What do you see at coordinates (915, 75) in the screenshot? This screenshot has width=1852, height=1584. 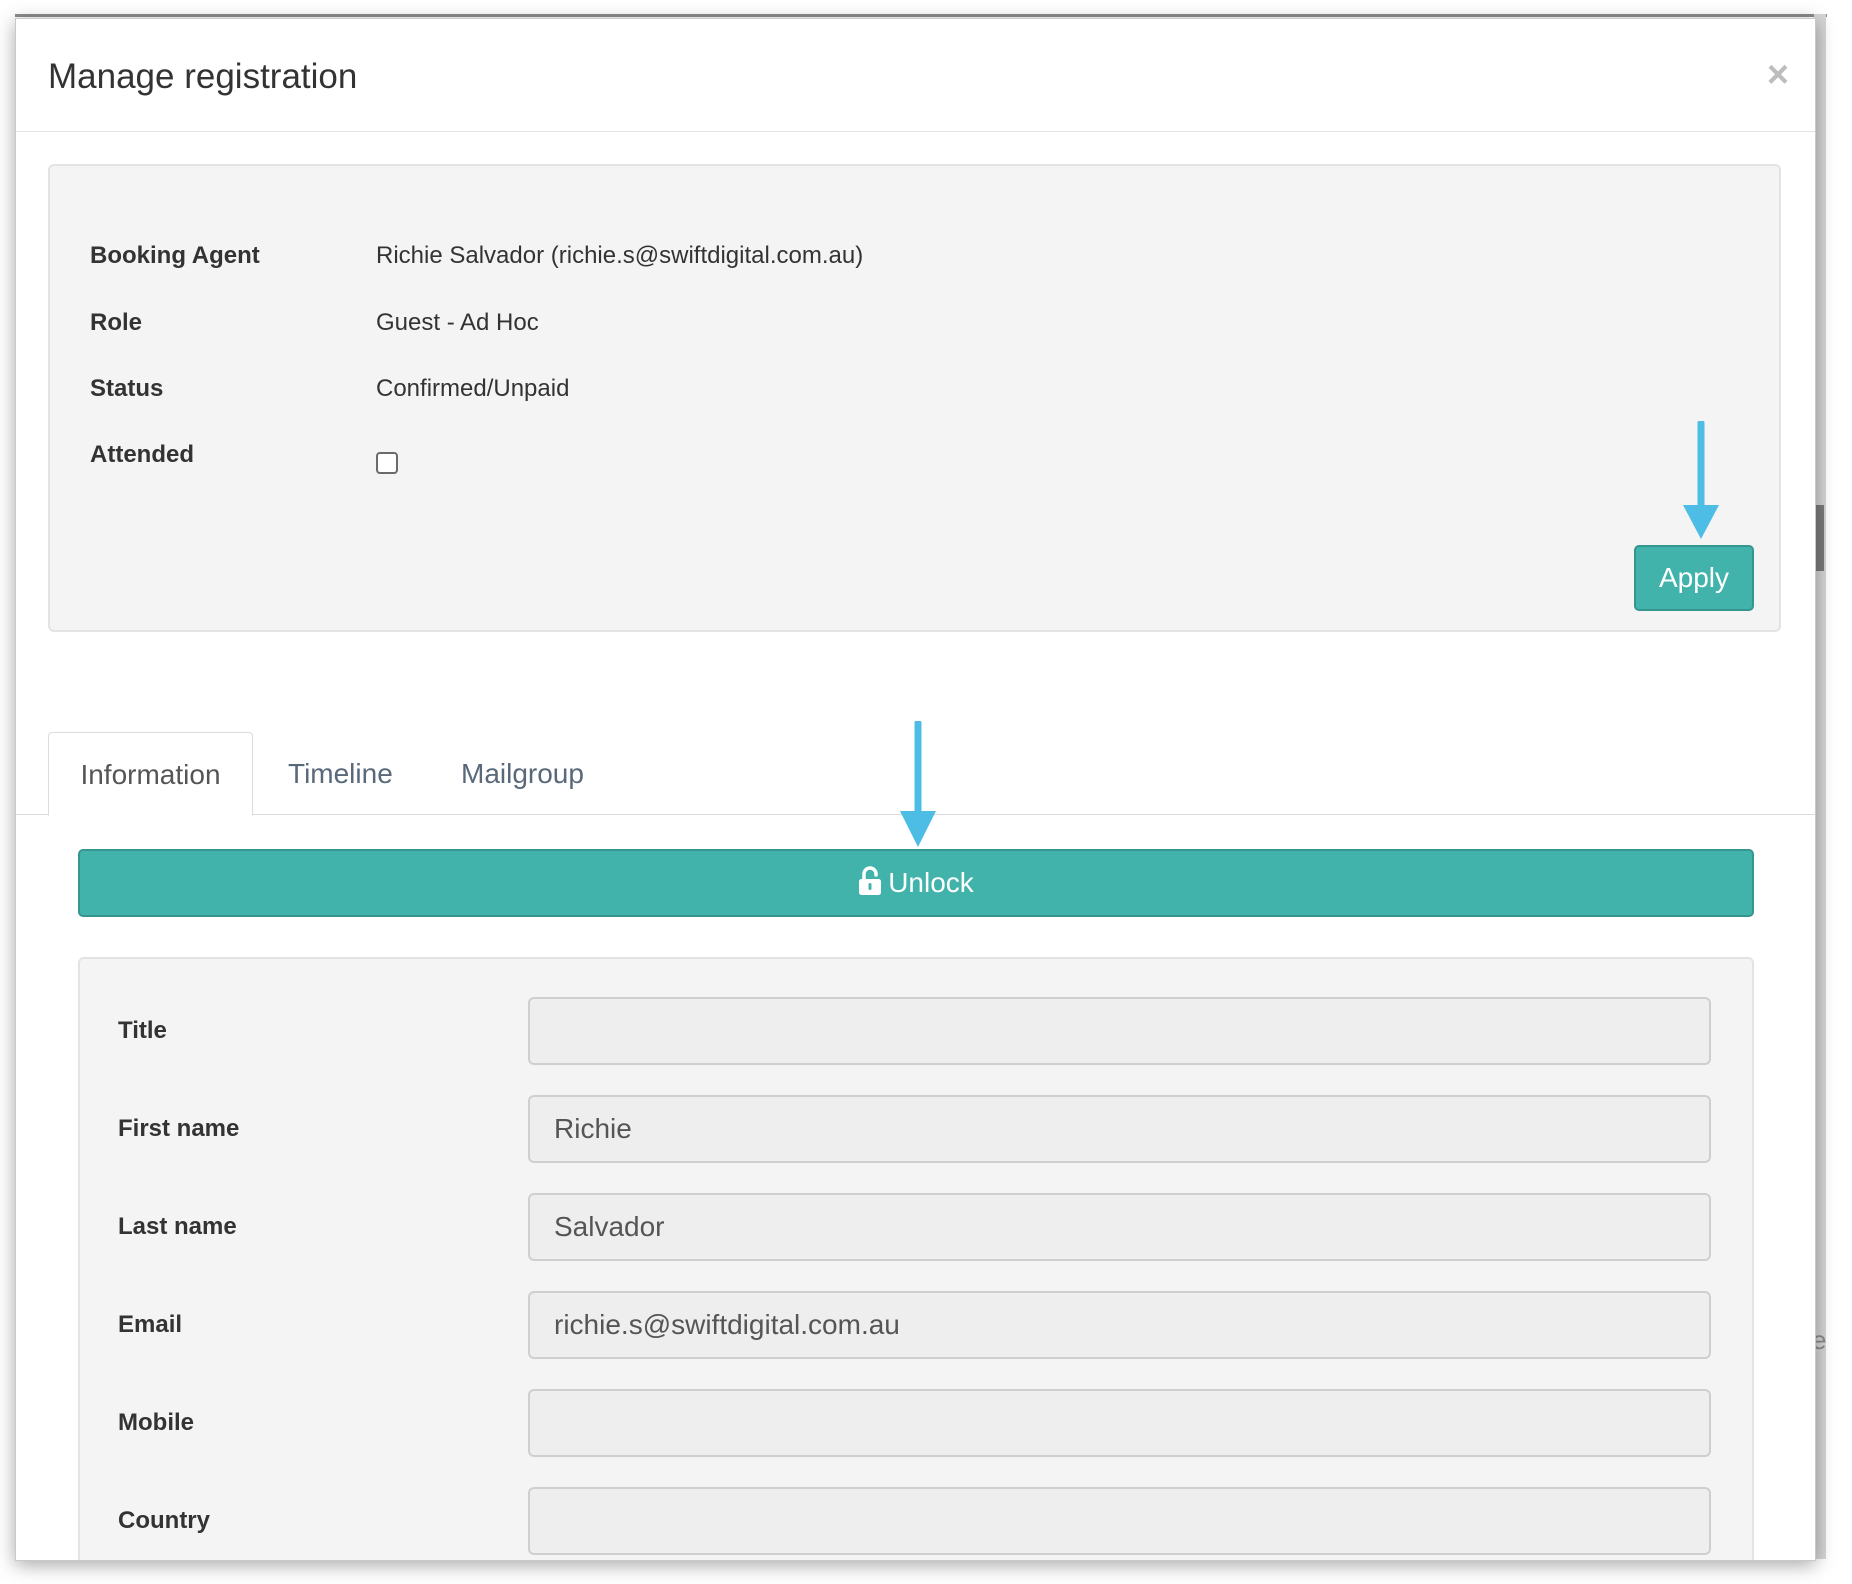 I see `modal-header: Manage registration ×` at bounding box center [915, 75].